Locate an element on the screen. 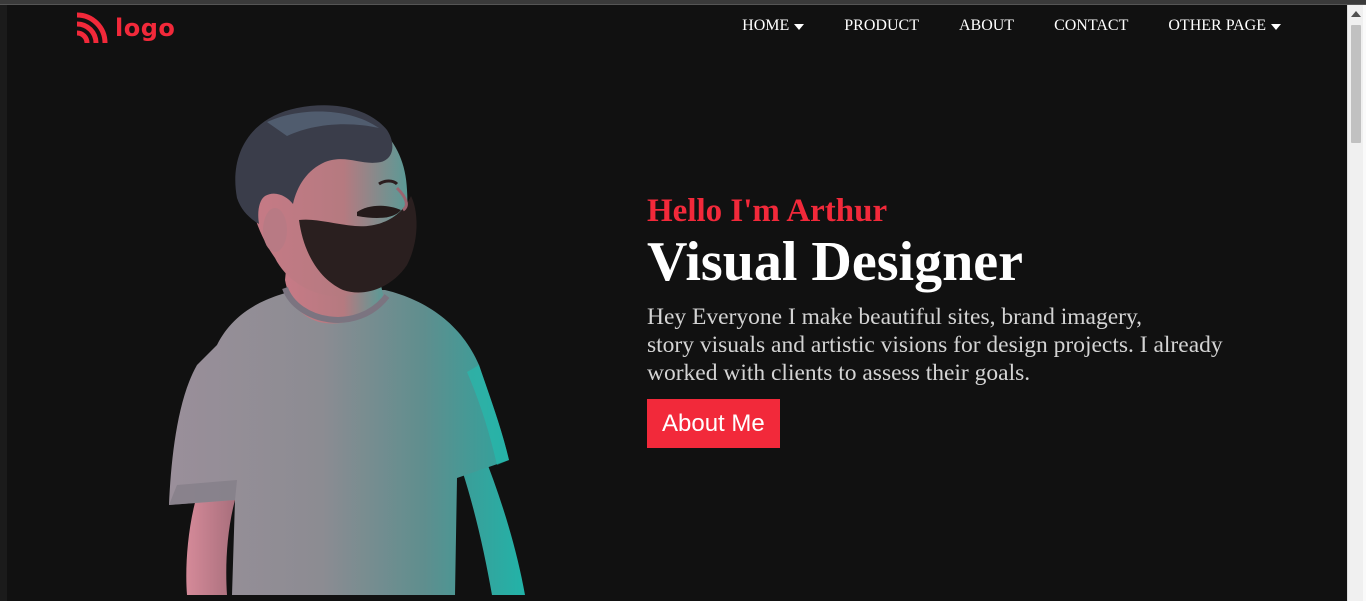 The image size is (1366, 601). vertical-scrollbar is located at coordinates (1355, 303).